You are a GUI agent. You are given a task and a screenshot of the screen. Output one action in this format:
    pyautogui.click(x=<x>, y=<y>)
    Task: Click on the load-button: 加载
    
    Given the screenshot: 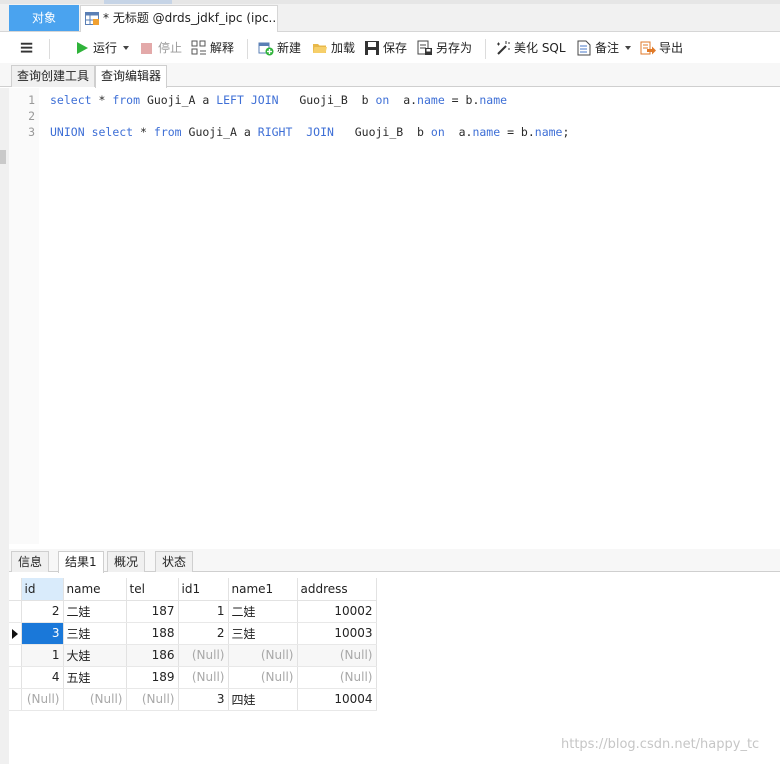 What is the action you would take?
    pyautogui.click(x=333, y=48)
    